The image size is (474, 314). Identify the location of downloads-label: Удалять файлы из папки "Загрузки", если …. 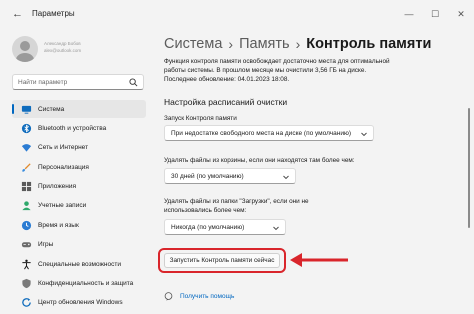
(236, 206).